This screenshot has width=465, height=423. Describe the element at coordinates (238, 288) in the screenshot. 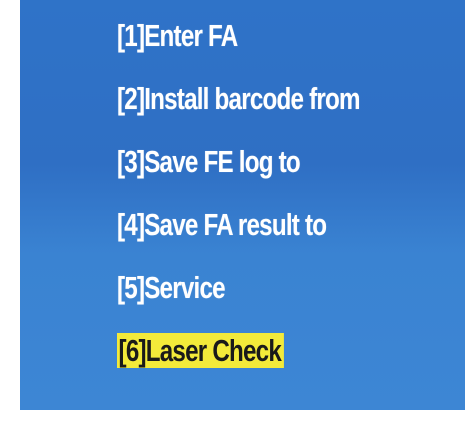

I see `menu-item-service: [5]Service` at that location.